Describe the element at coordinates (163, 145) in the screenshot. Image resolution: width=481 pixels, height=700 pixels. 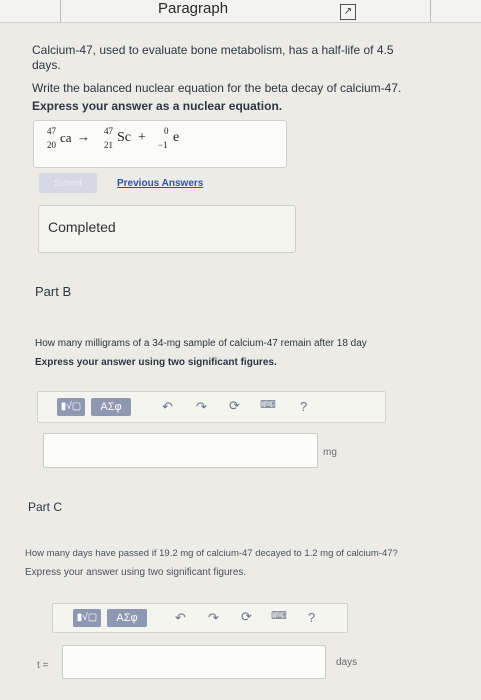
I see `particle-atomic: −1` at that location.